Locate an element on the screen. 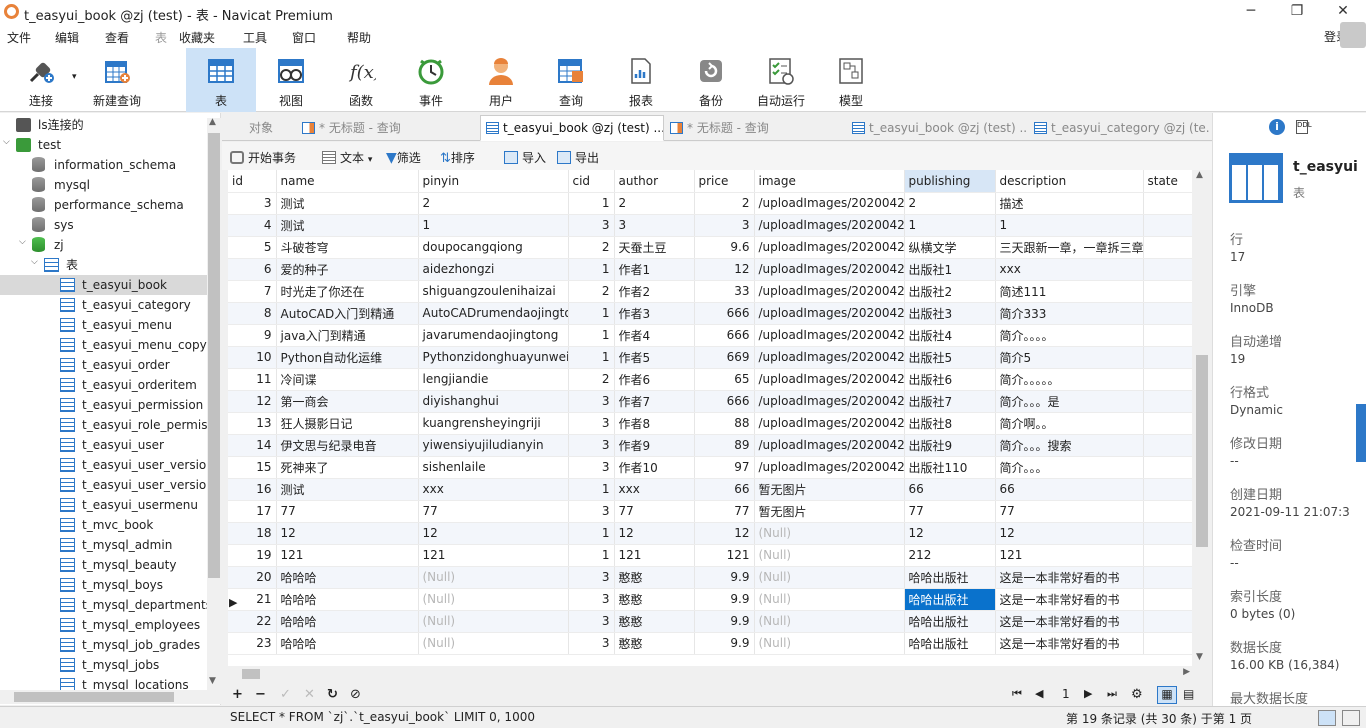 The image size is (1366, 728). cell-description: 简介。。。是 is located at coordinates (1069, 401).